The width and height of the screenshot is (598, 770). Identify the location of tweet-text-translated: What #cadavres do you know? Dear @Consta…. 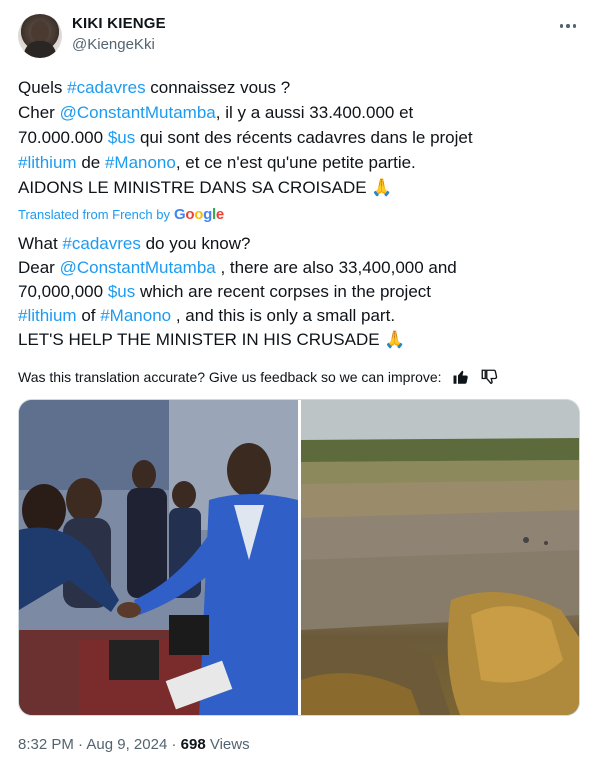
(298, 292).